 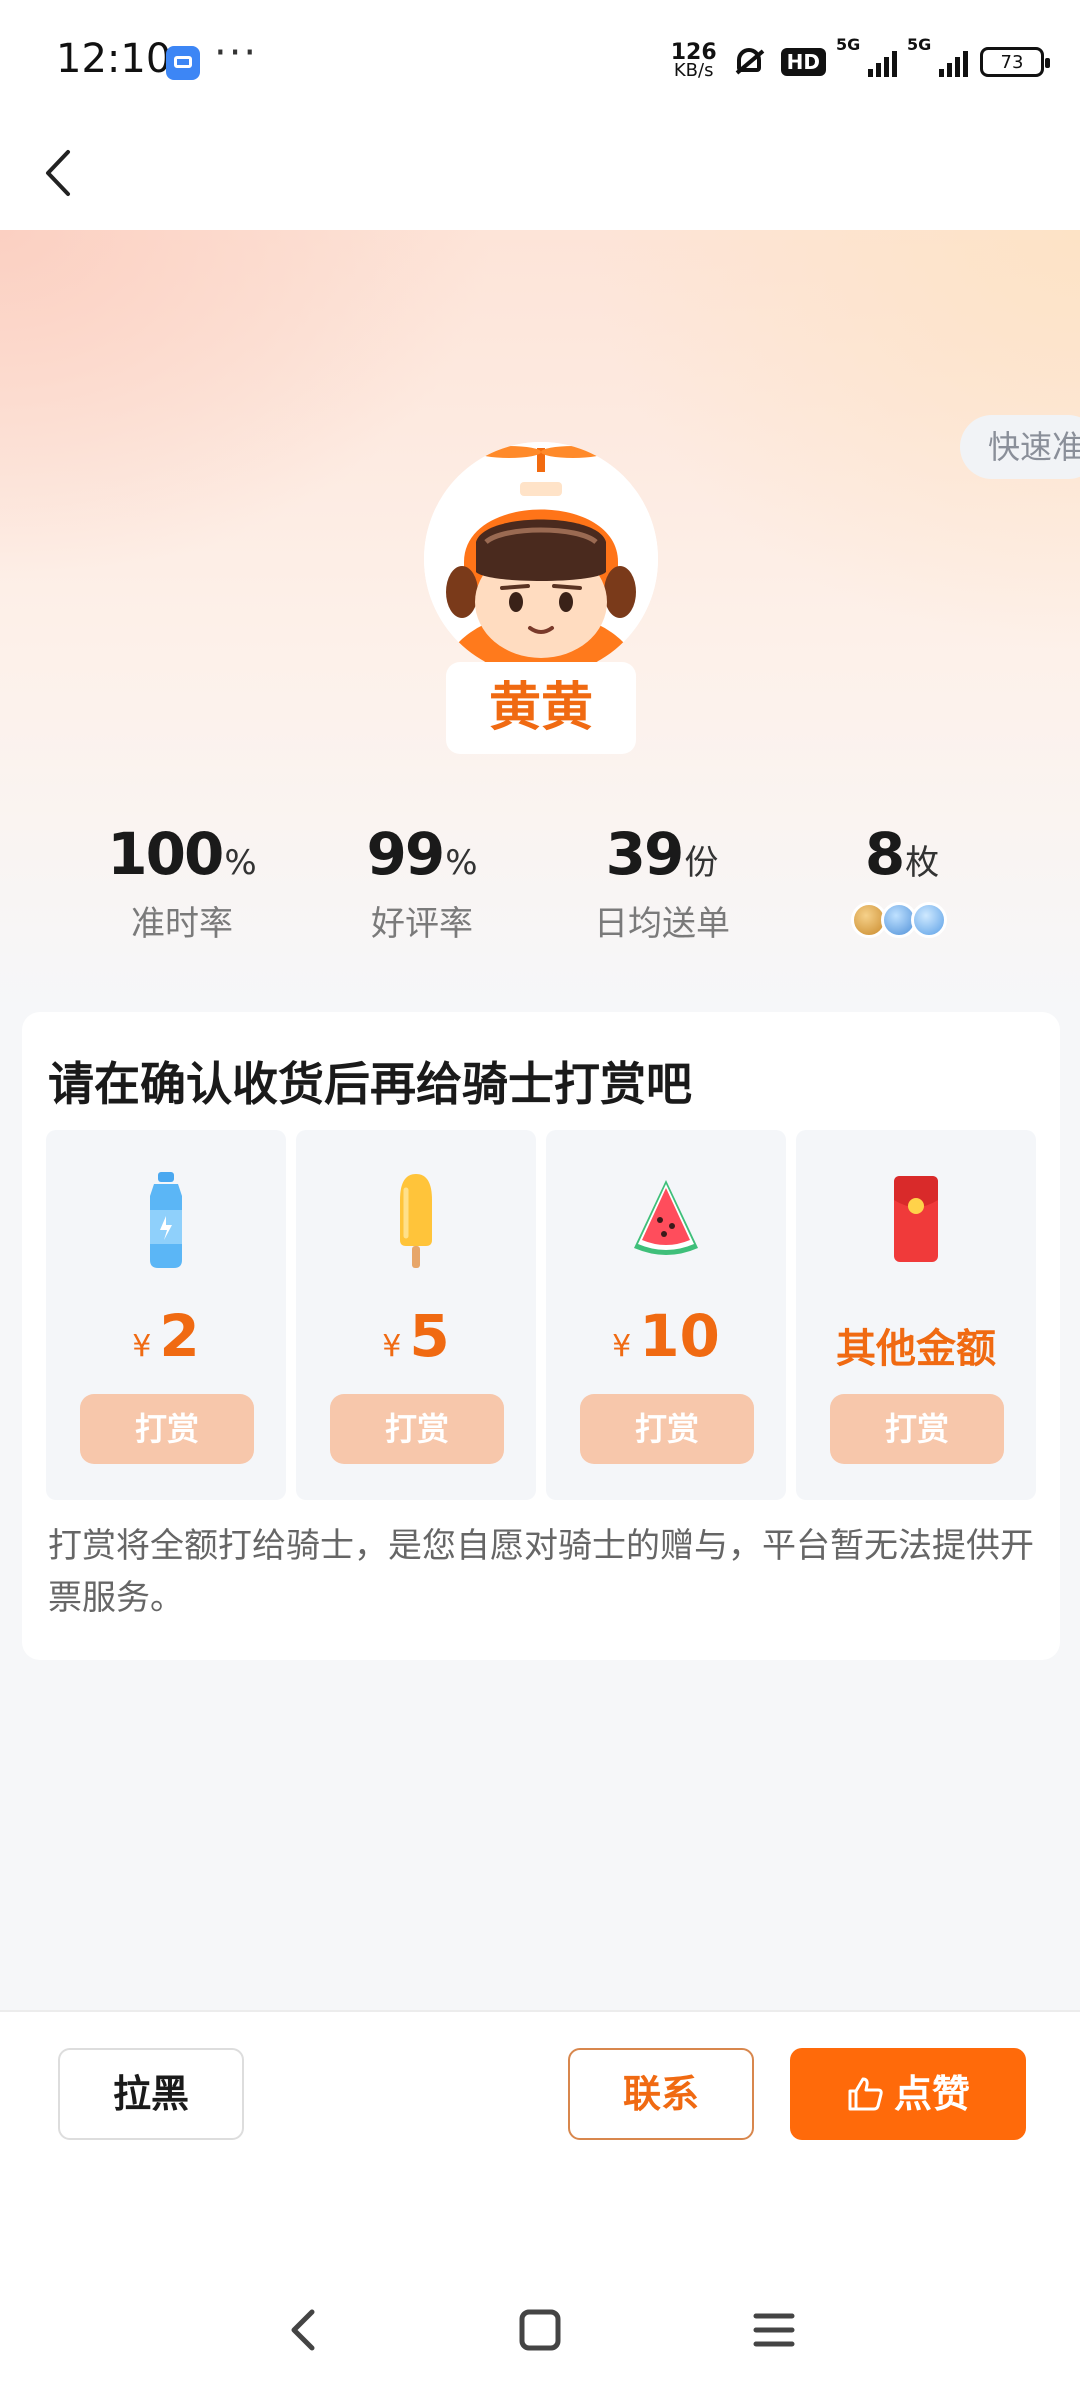 I want to click on system-menu-button, so click(x=774, y=2330).